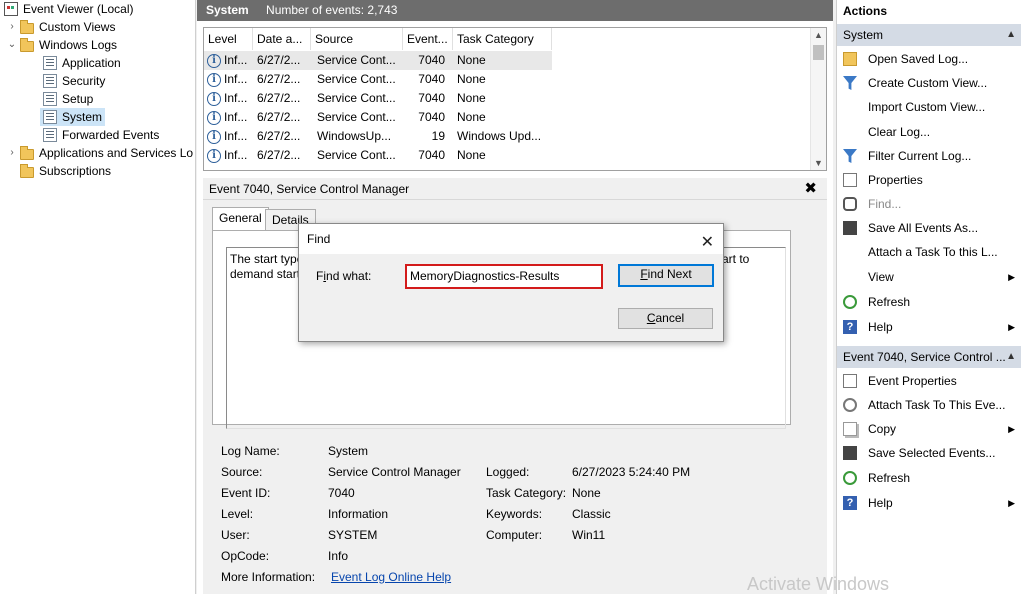 The width and height of the screenshot is (1022, 594). What do you see at coordinates (929, 429) in the screenshot?
I see `action-item: Copy ▶` at bounding box center [929, 429].